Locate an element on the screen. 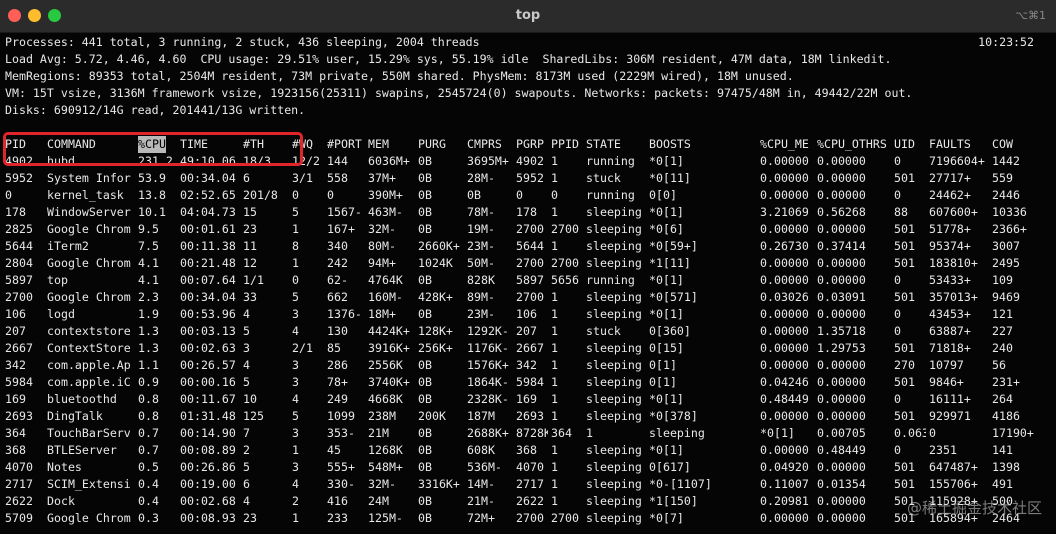 The width and height of the screenshot is (1056, 534). cell-cpu: 7.5 is located at coordinates (148, 246).